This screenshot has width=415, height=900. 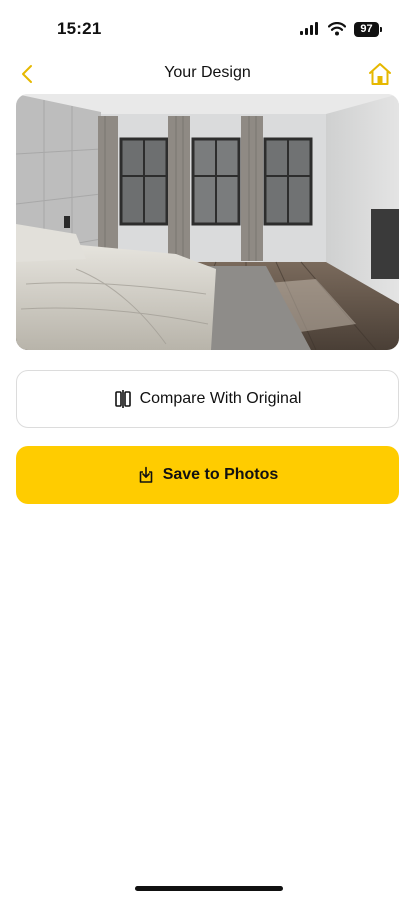 I want to click on home-icon, so click(x=380, y=74).